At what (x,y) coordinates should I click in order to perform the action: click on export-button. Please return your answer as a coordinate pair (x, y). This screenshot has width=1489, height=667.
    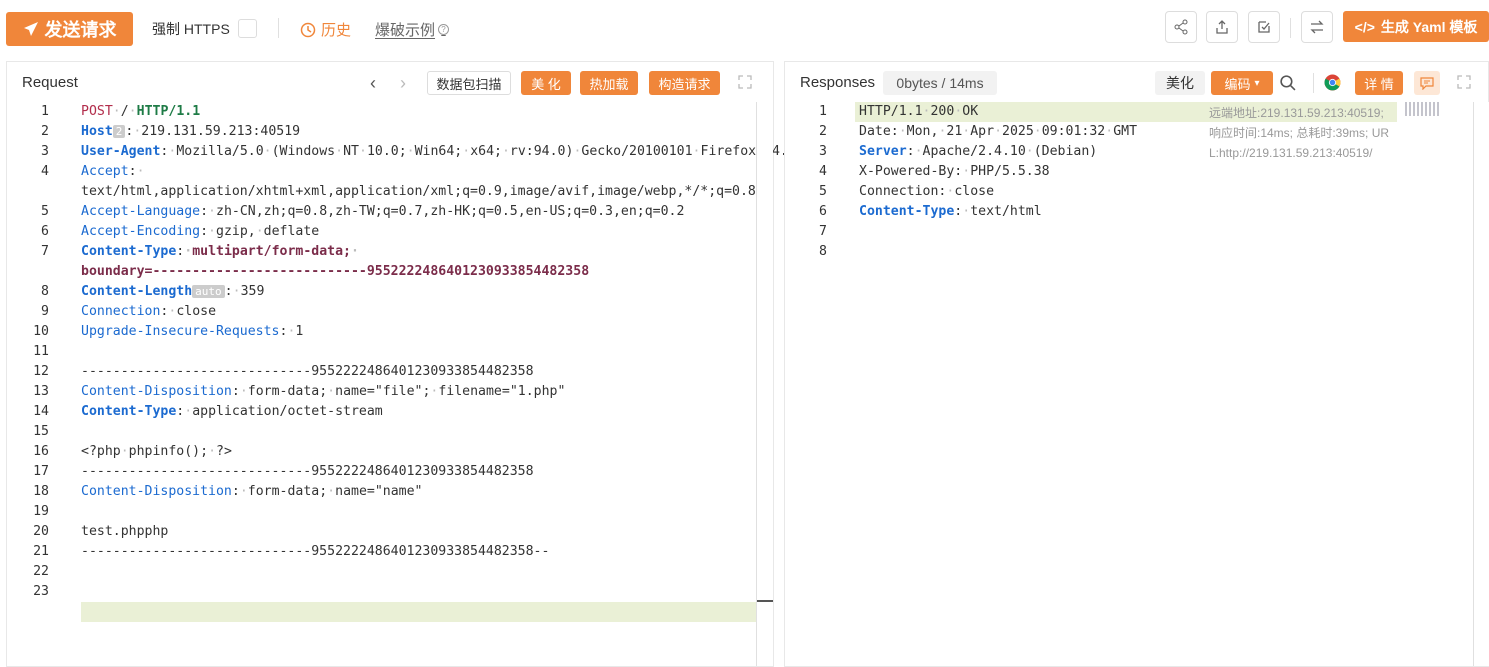
    Looking at the image, I should click on (1222, 27).